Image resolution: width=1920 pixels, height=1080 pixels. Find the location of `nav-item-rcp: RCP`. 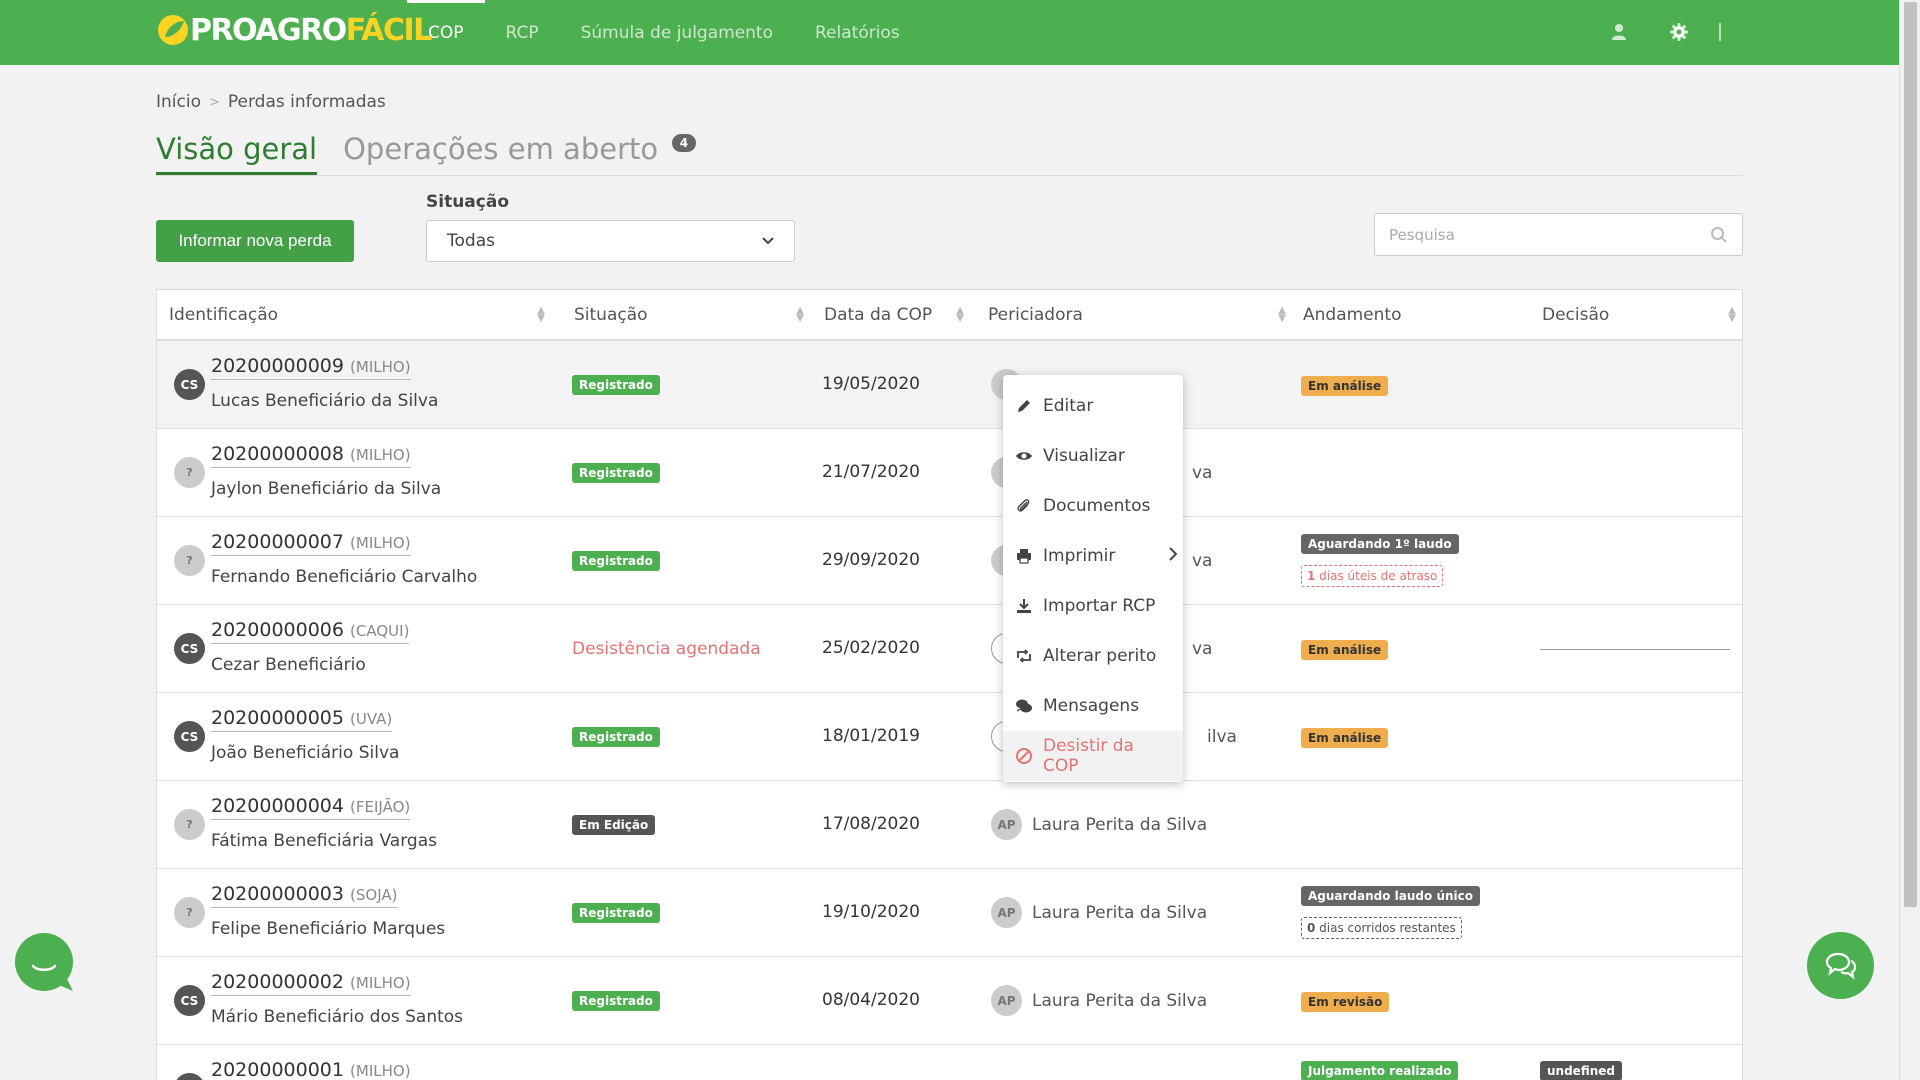

nav-item-rcp: RCP is located at coordinates (522, 32).